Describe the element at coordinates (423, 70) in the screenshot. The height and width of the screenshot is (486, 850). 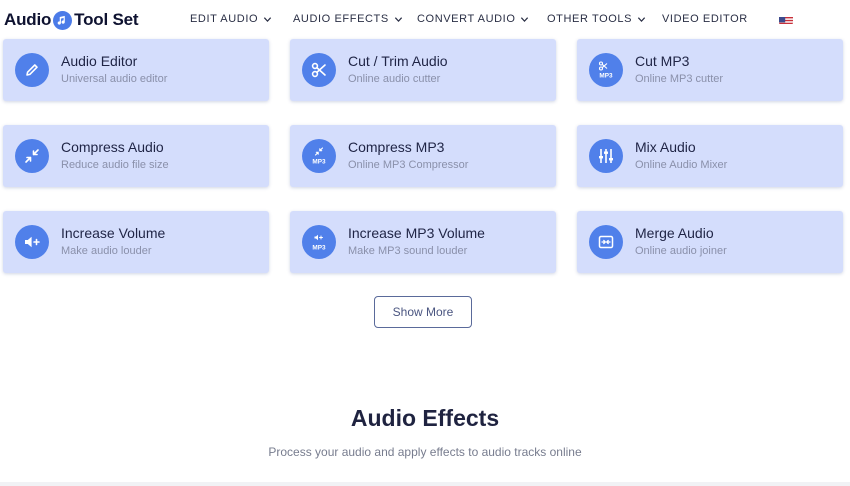
I see `tool-card-cut-trim-audio: Cut / Trim Audio Online audio cutter` at that location.